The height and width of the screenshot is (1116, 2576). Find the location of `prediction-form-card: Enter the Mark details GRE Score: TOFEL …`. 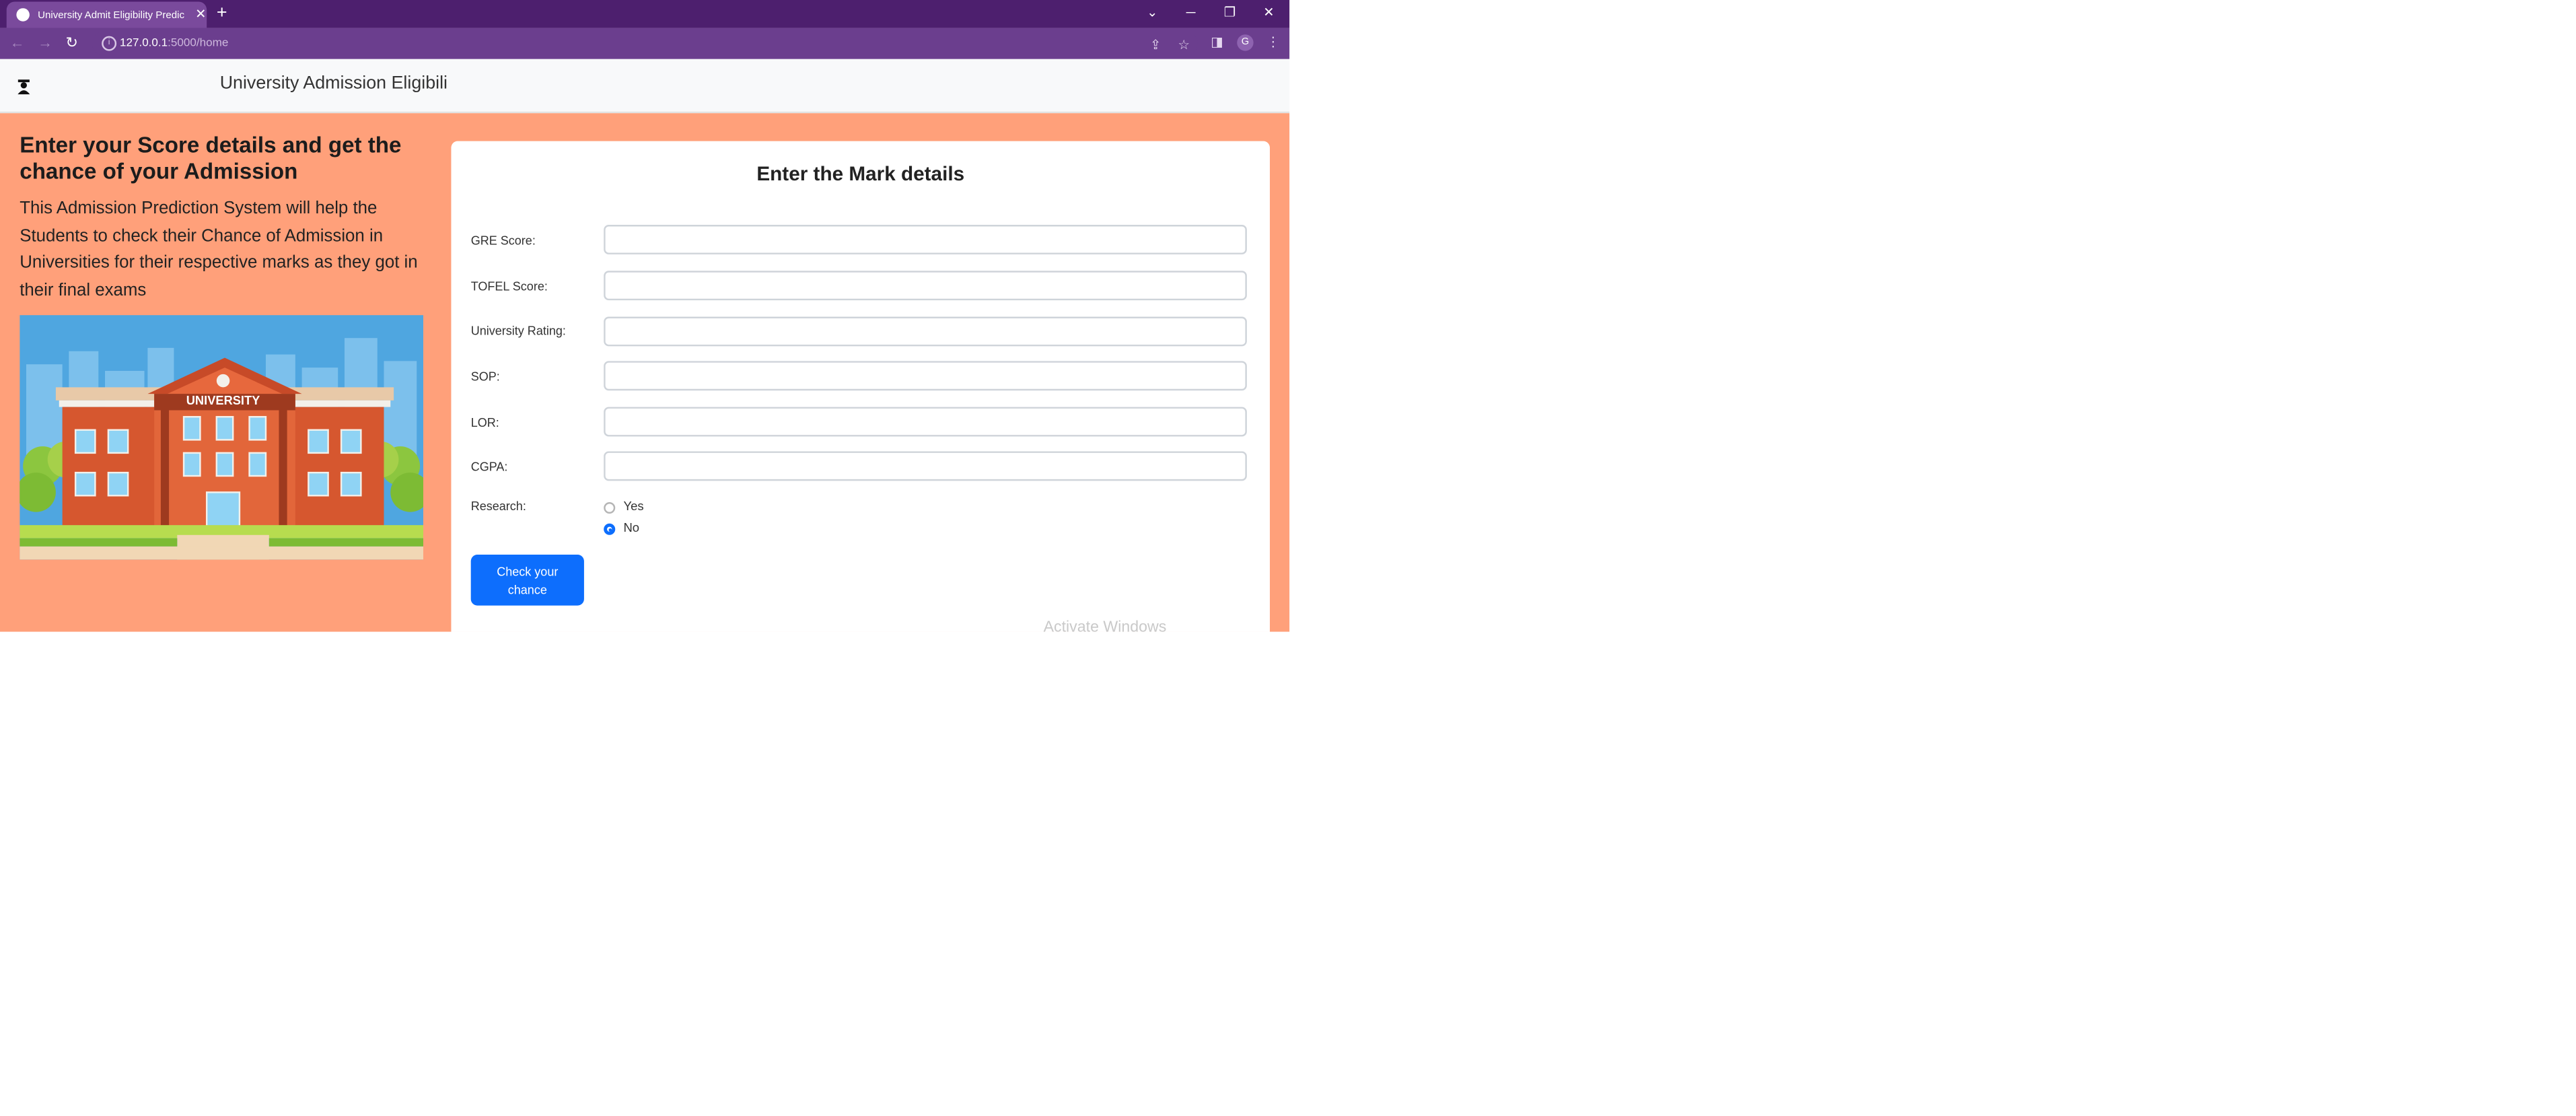

prediction-form-card: Enter the Mark details GRE Score: TOFEL … is located at coordinates (861, 387).